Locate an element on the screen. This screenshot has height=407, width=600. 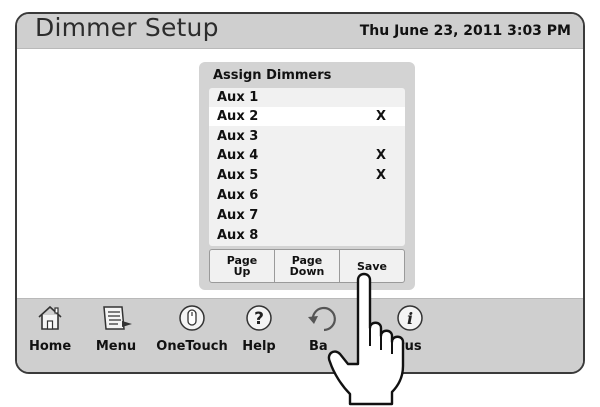
list-item-label: Aux 1 is located at coordinates (238, 97).